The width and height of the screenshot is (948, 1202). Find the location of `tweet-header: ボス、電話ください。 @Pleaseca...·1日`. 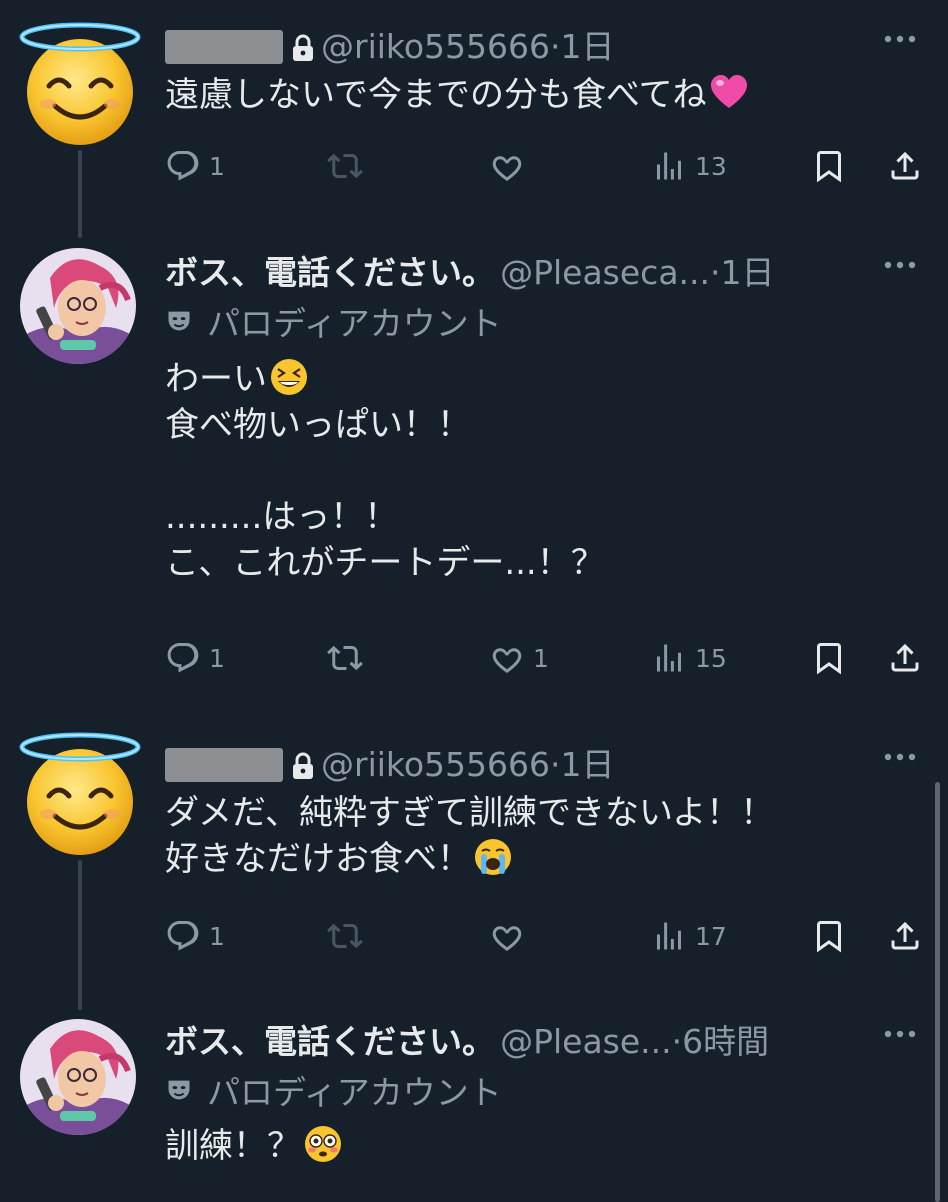

tweet-header: ボス、電話ください。 @Pleaseca...·1日 is located at coordinates (546, 272).